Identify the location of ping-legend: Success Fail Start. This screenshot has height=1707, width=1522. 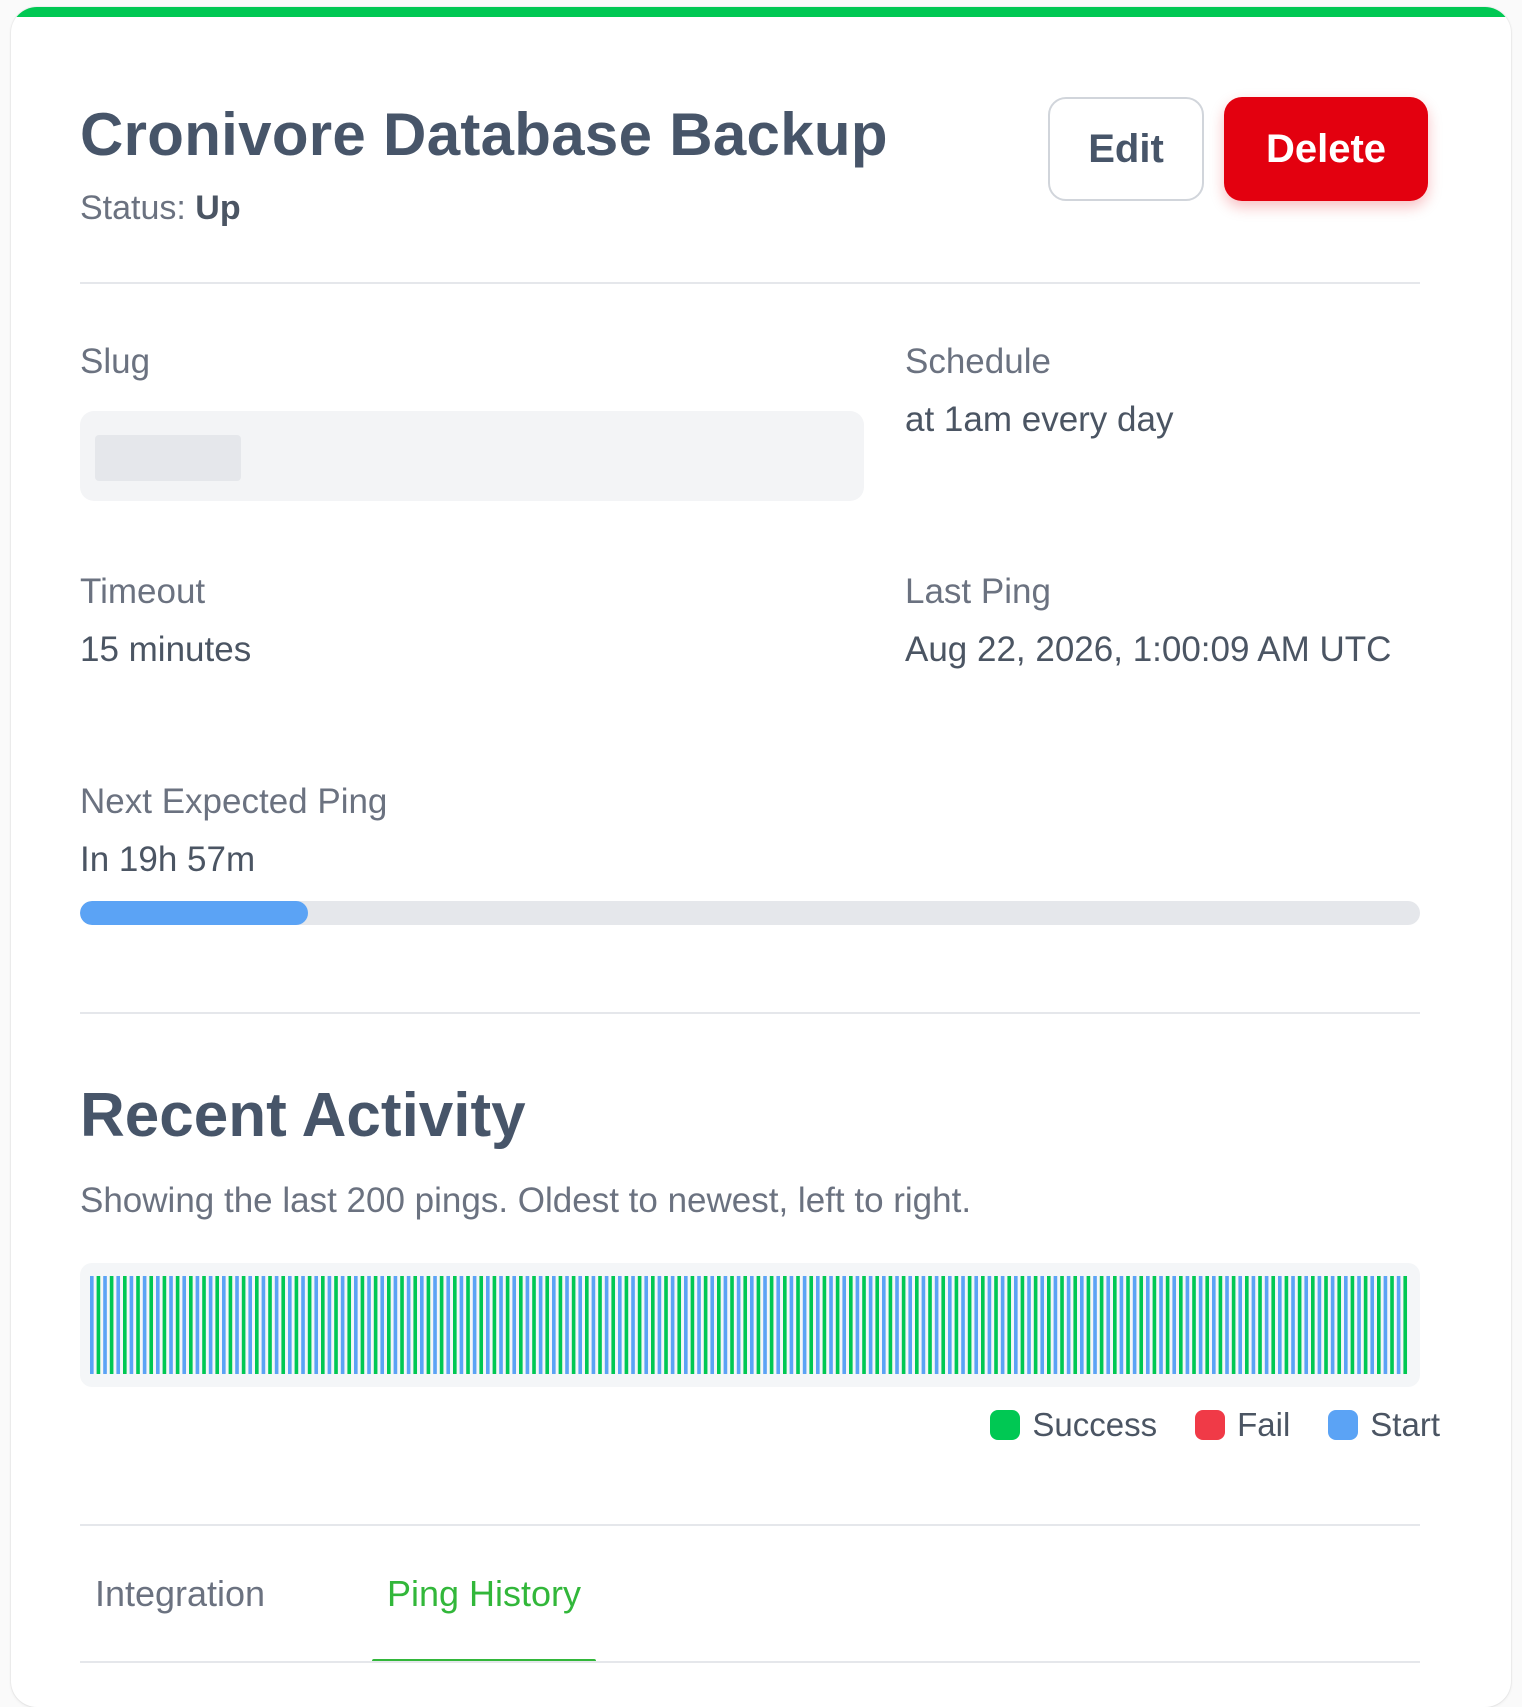
(1215, 1425).